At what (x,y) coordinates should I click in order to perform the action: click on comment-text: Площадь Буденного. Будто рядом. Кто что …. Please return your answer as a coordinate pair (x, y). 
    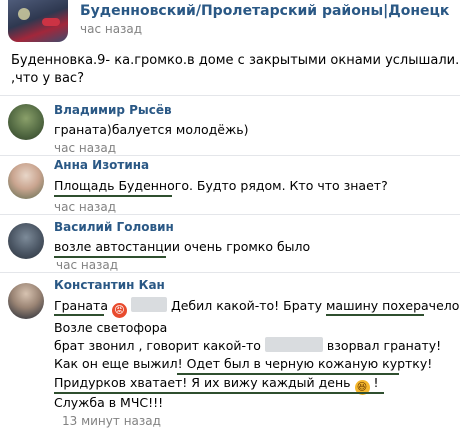
    Looking at the image, I should click on (221, 185).